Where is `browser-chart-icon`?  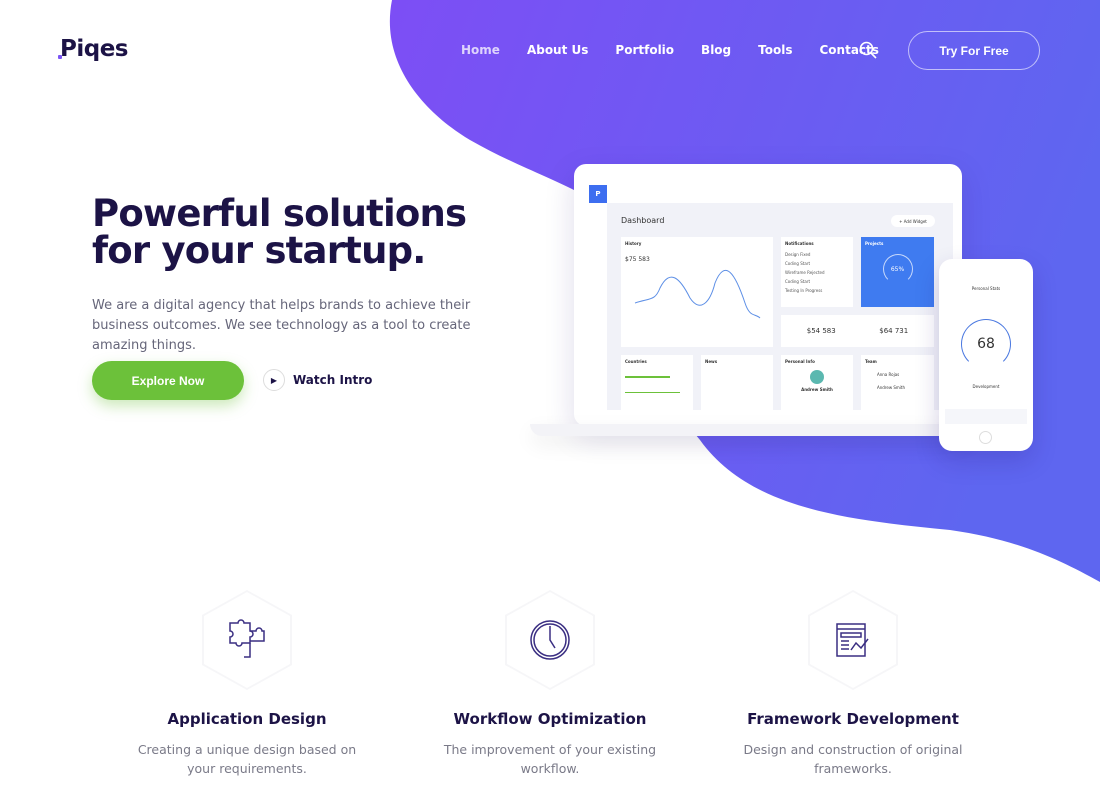
browser-chart-icon is located at coordinates (852, 640).